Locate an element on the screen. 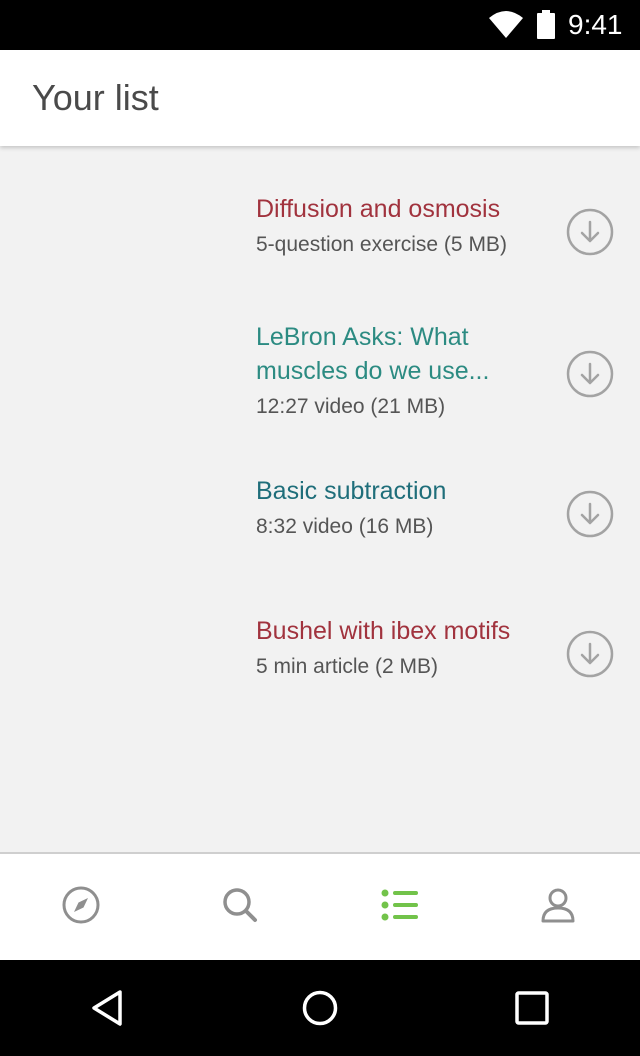 This screenshot has height=1056, width=640. tab-your-list is located at coordinates (400, 907).